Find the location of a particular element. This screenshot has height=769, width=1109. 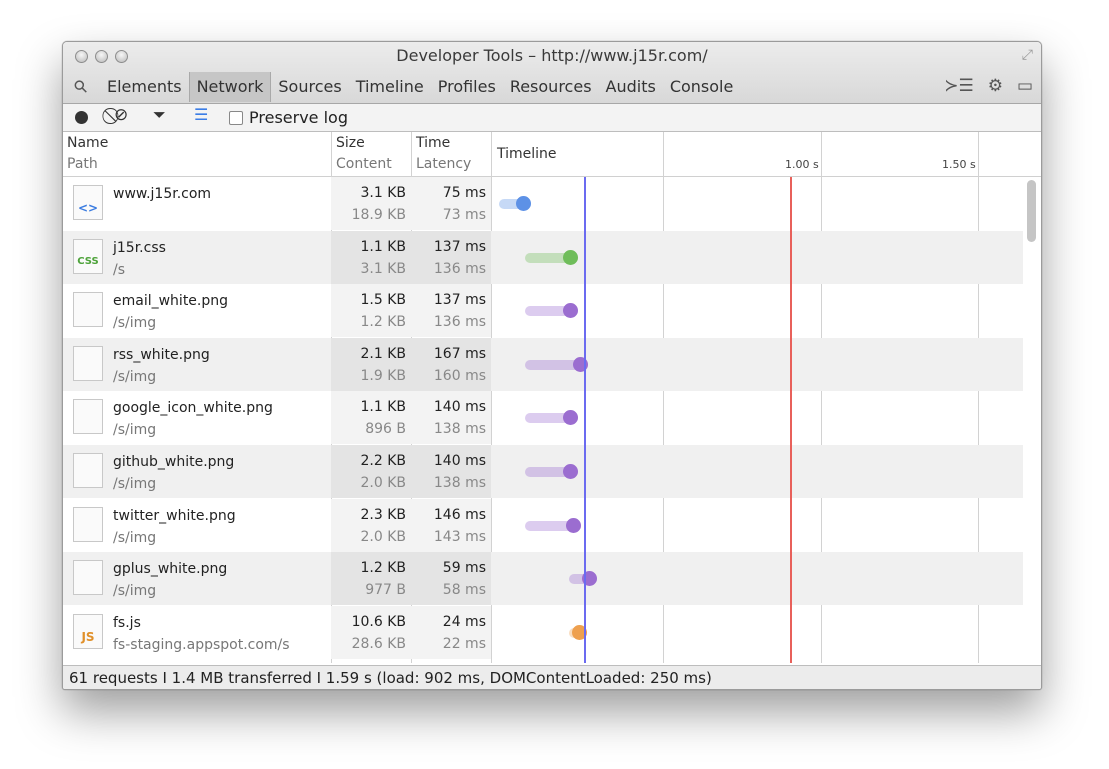

css-file-icon: CSS is located at coordinates (88, 256).